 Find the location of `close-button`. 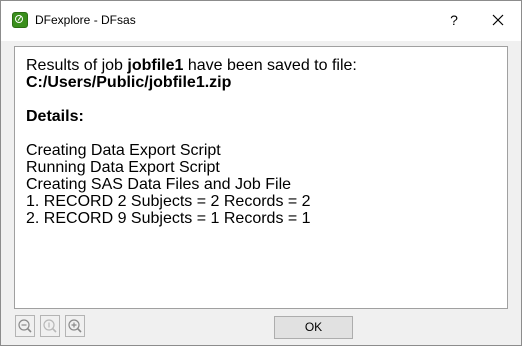

close-button is located at coordinates (498, 20).